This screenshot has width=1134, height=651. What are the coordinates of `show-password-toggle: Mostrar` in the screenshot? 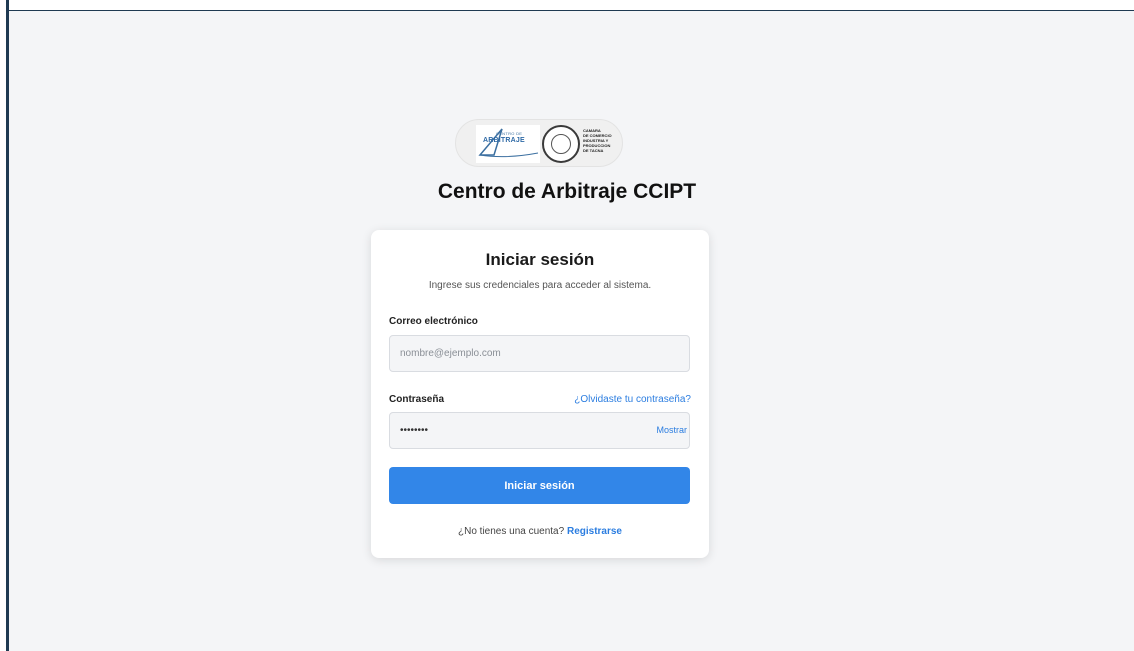 It's located at (671, 430).